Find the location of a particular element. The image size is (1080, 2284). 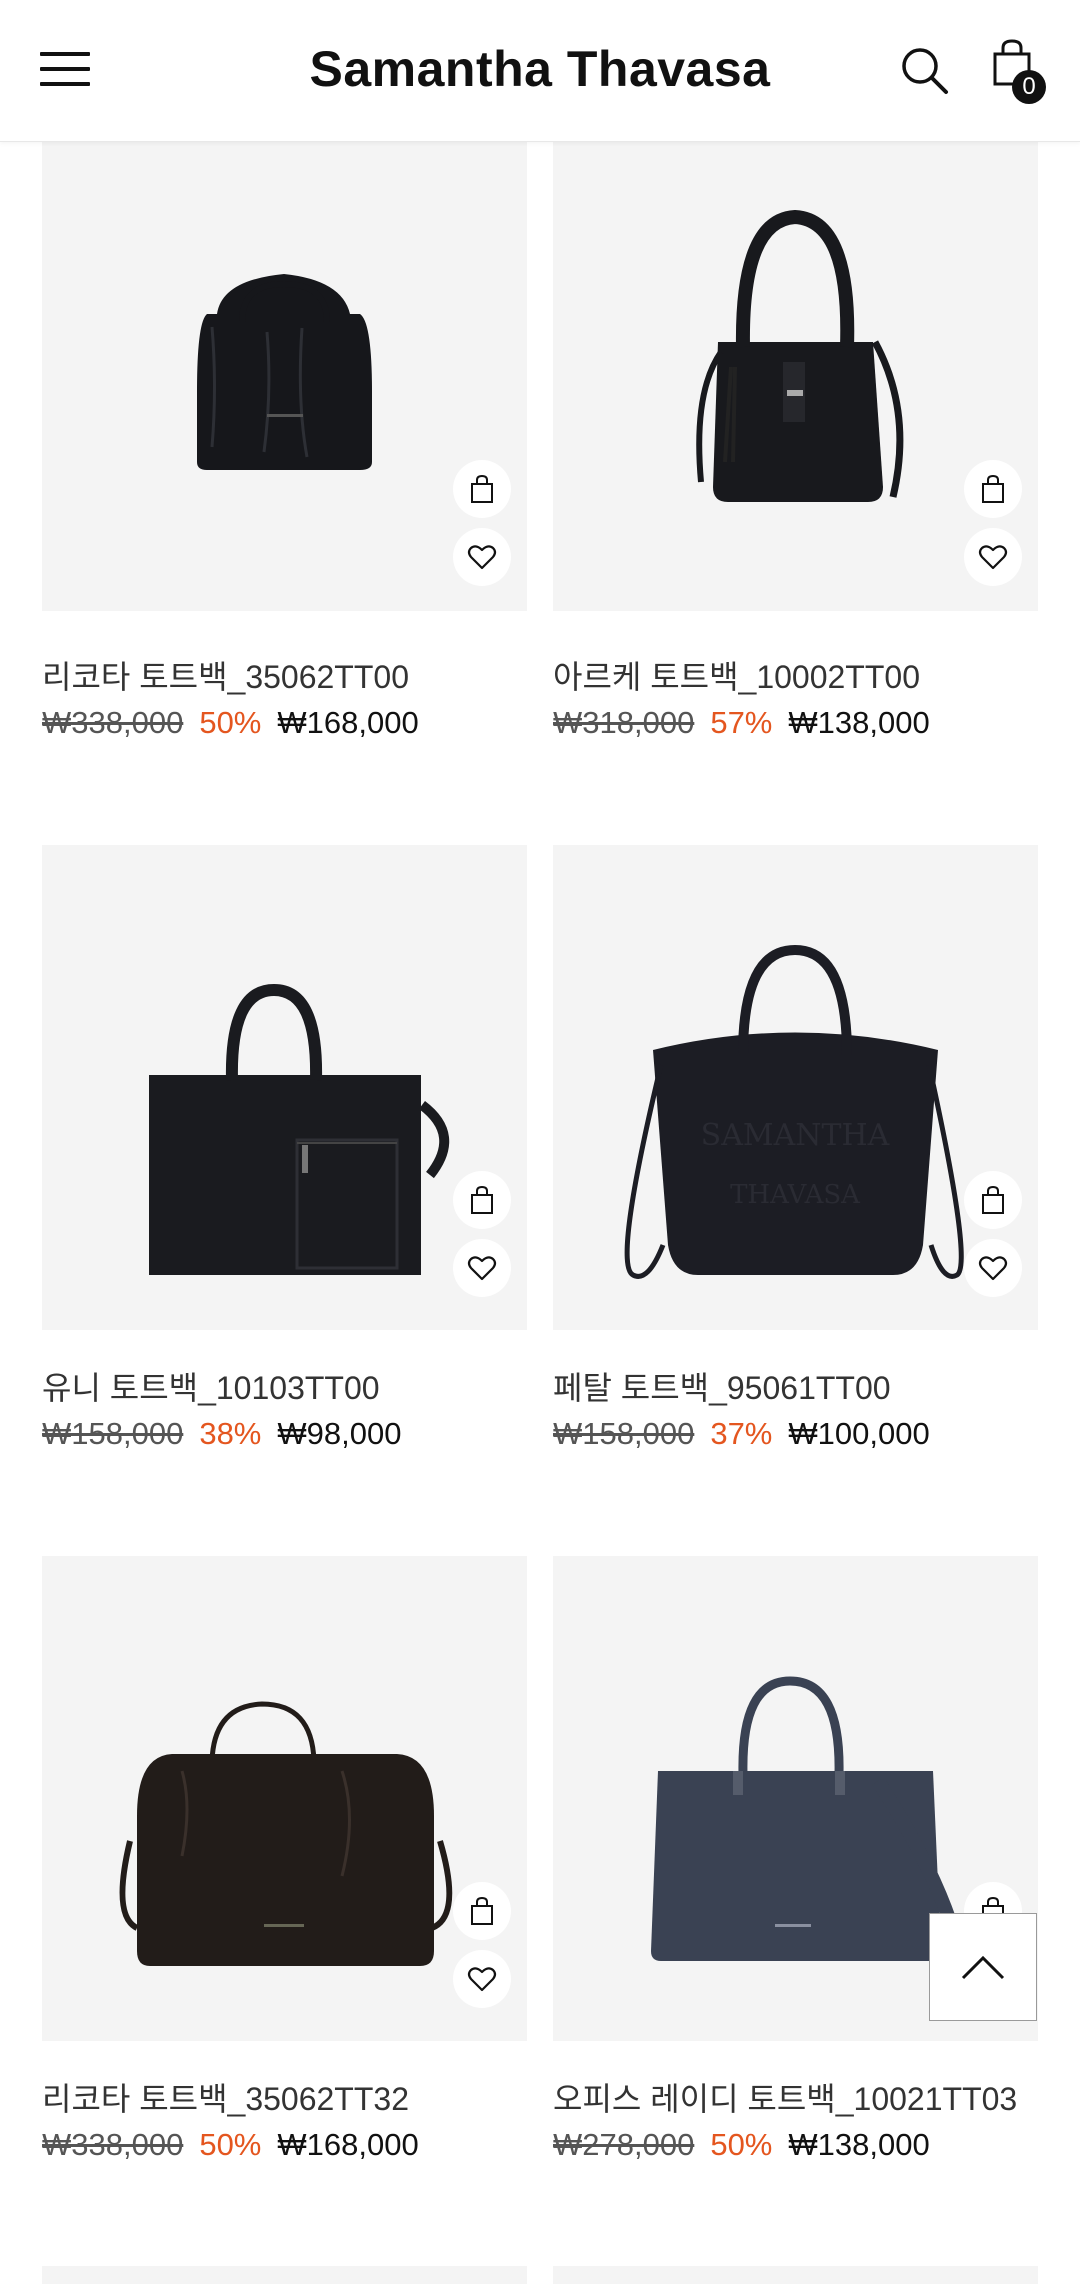

product-name: 아르케 토트백_10002TT00 is located at coordinates (736, 675).